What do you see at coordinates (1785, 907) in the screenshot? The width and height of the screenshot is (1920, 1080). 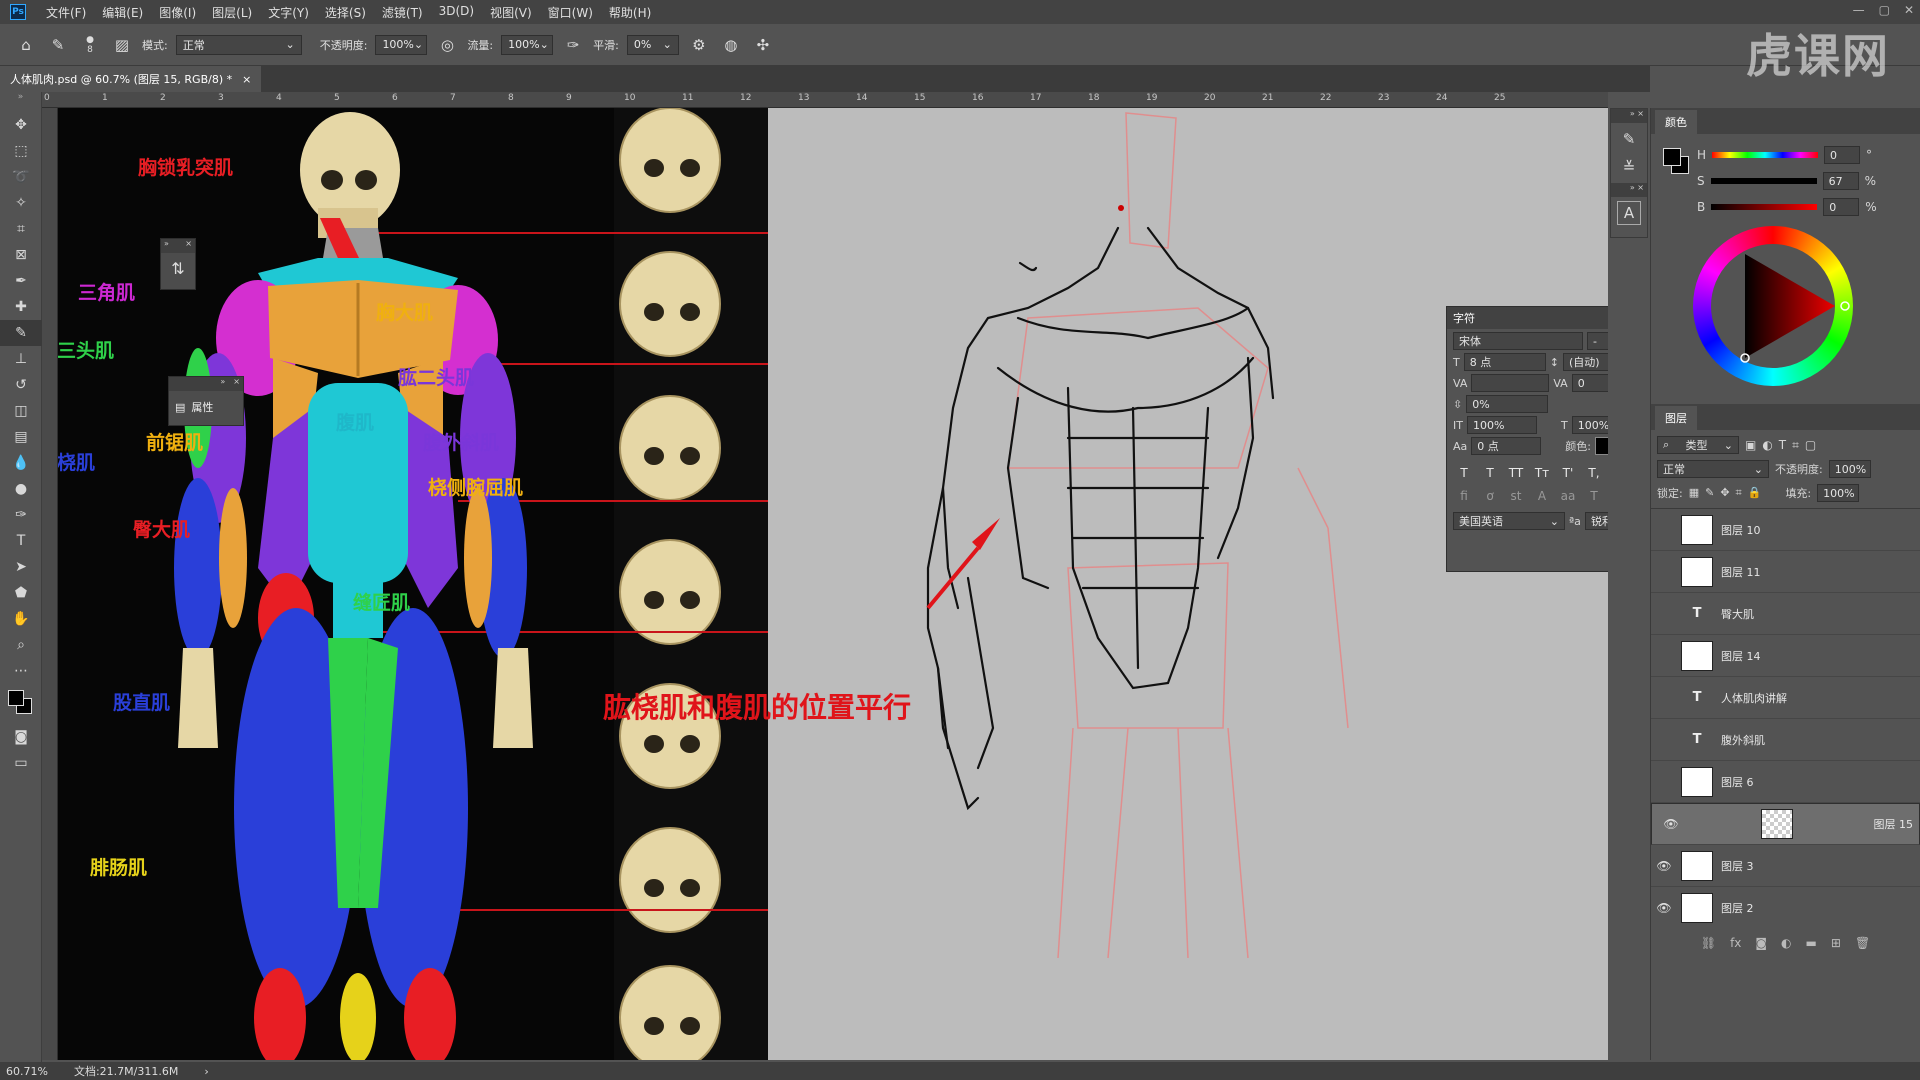 I see `layer-row: 👁 图层 2` at bounding box center [1785, 907].